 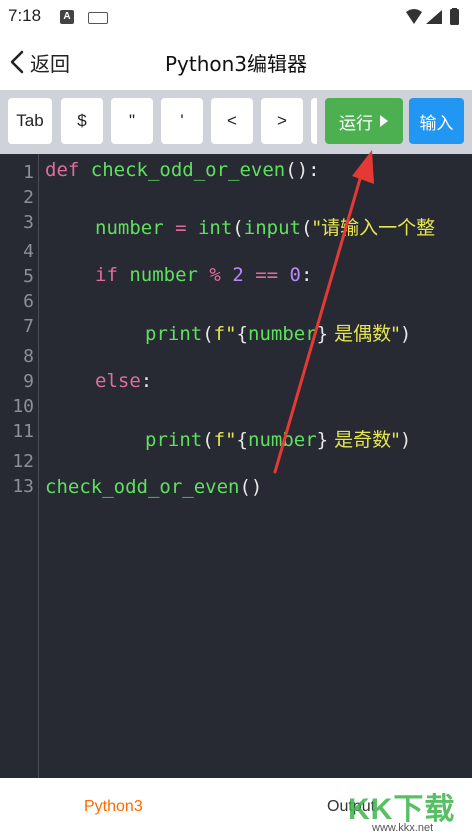 I want to click on code-token-keyword: if, so click(x=106, y=275).